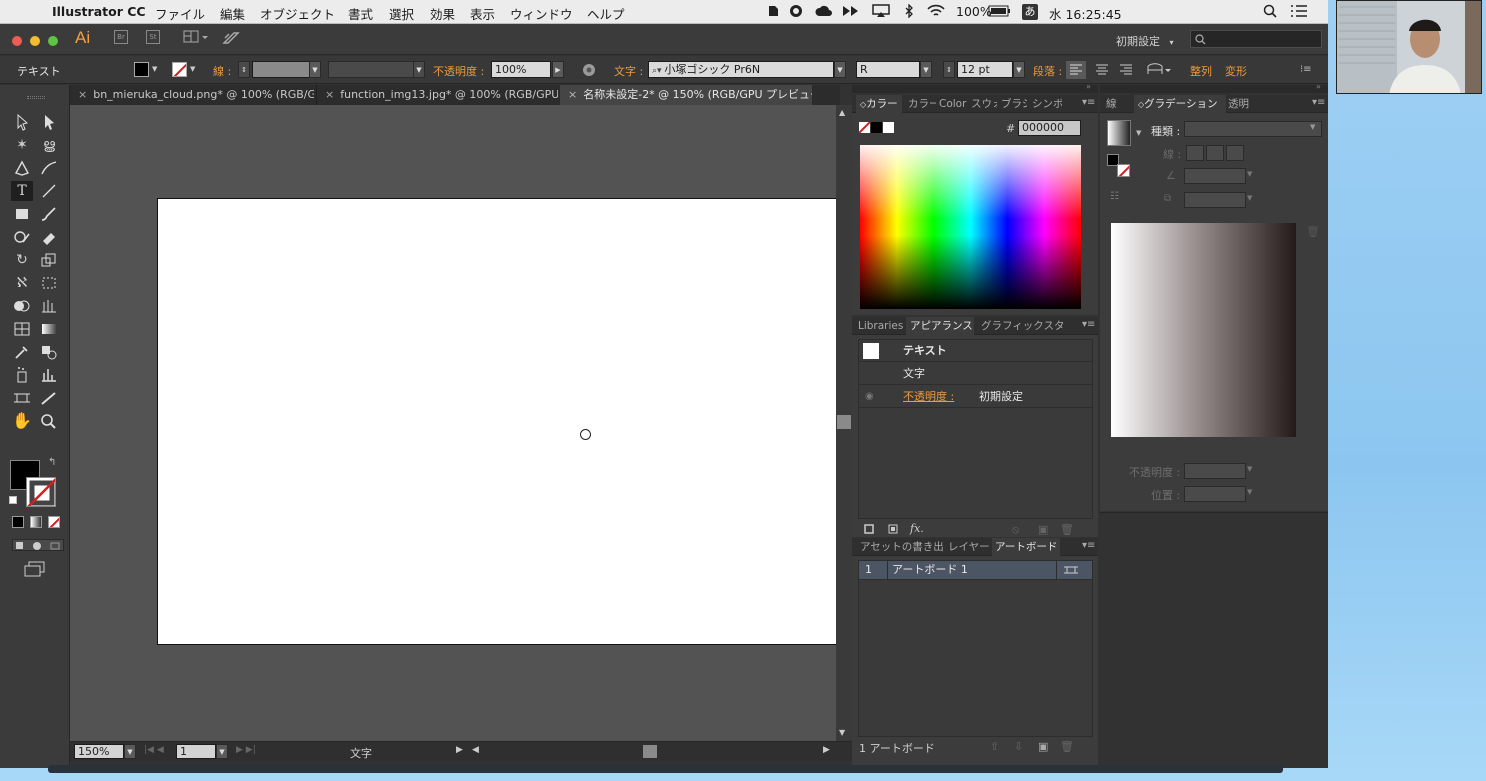 The image size is (1486, 781). I want to click on font-style-field: R, so click(888, 69).